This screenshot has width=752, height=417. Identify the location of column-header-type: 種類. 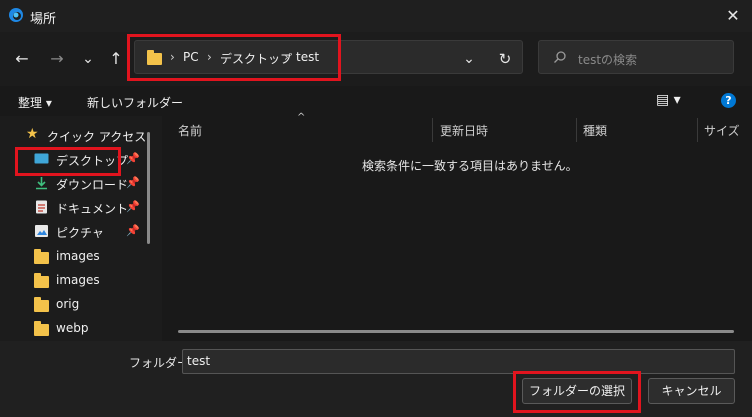
(595, 130).